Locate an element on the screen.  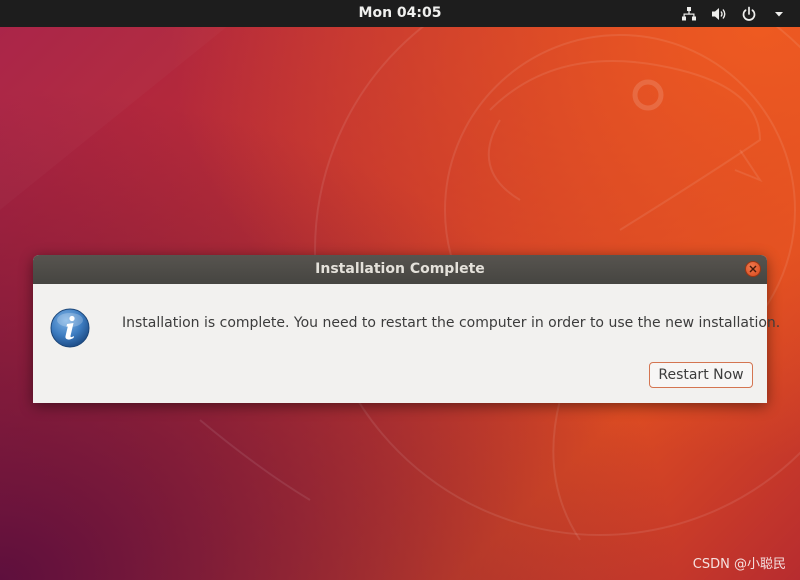
close-button is located at coordinates (753, 269).